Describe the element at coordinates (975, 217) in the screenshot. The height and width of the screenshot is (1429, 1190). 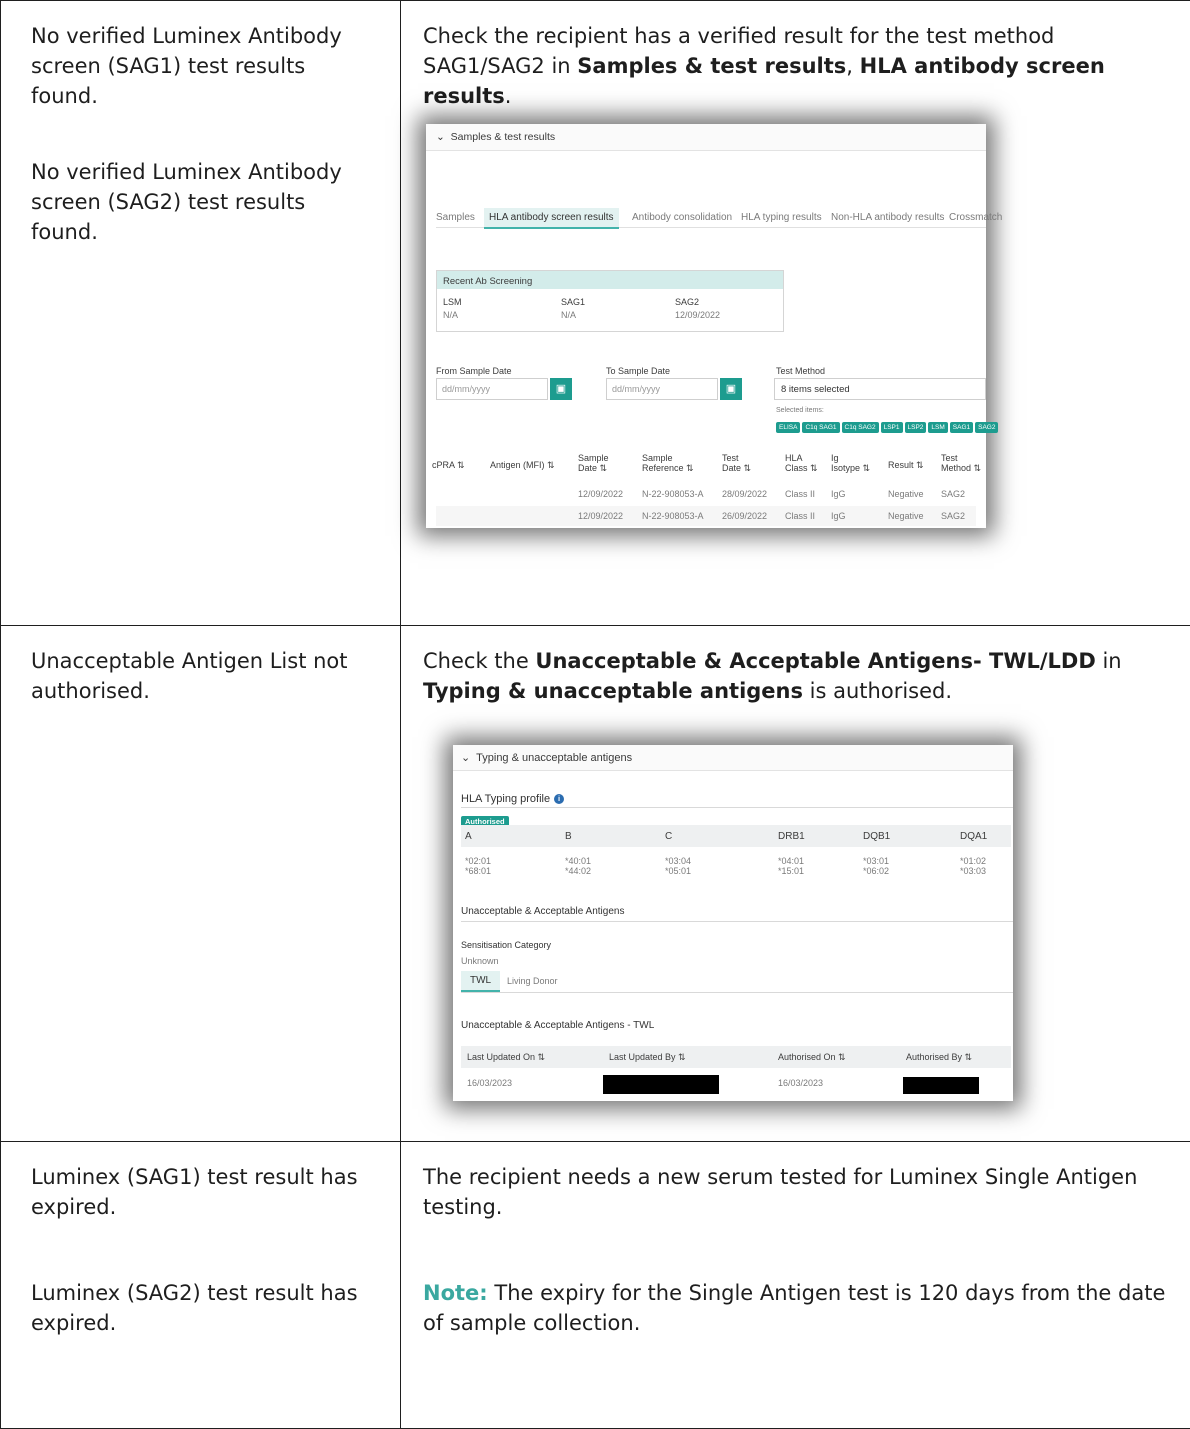
I see `tab-crossmatch: Crossmatch` at that location.